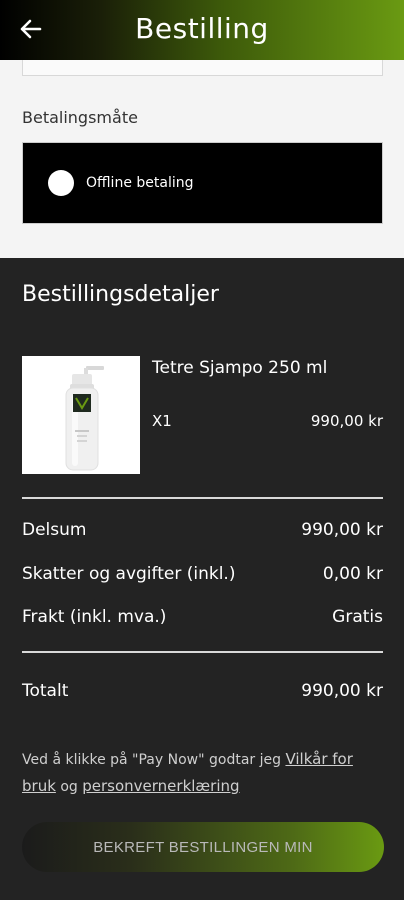 This screenshot has height=900, width=404. I want to click on total-label: Totalt, so click(45, 691).